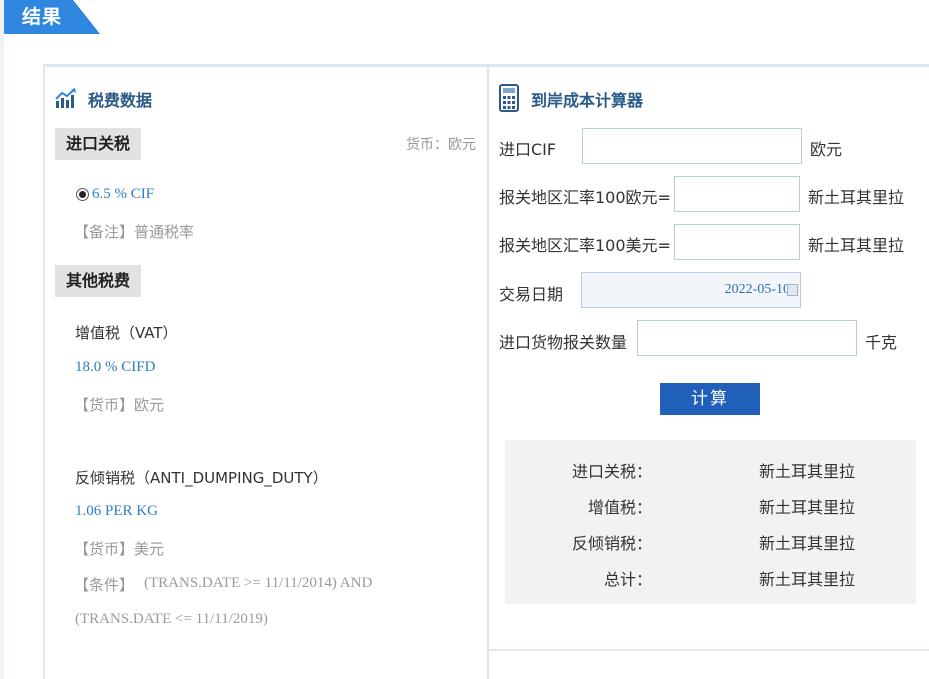 The width and height of the screenshot is (929, 679). Describe the element at coordinates (747, 338) in the screenshot. I see `quantity-input` at that location.